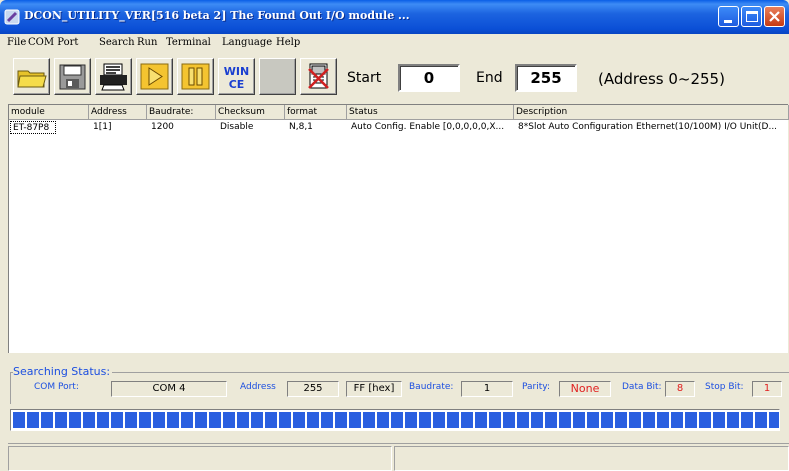 This screenshot has height=471, width=789. What do you see at coordinates (33, 127) in the screenshot?
I see `cell-module: ET-87P8` at bounding box center [33, 127].